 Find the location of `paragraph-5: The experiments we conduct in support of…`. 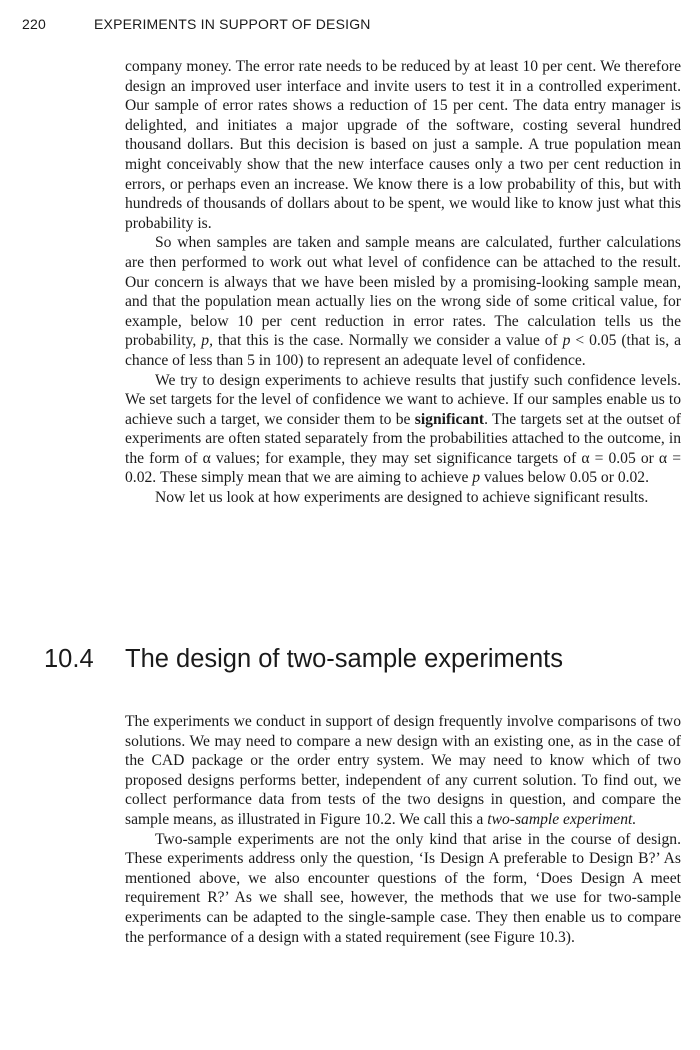

paragraph-5: The experiments we conduct in support of… is located at coordinates (403, 771).